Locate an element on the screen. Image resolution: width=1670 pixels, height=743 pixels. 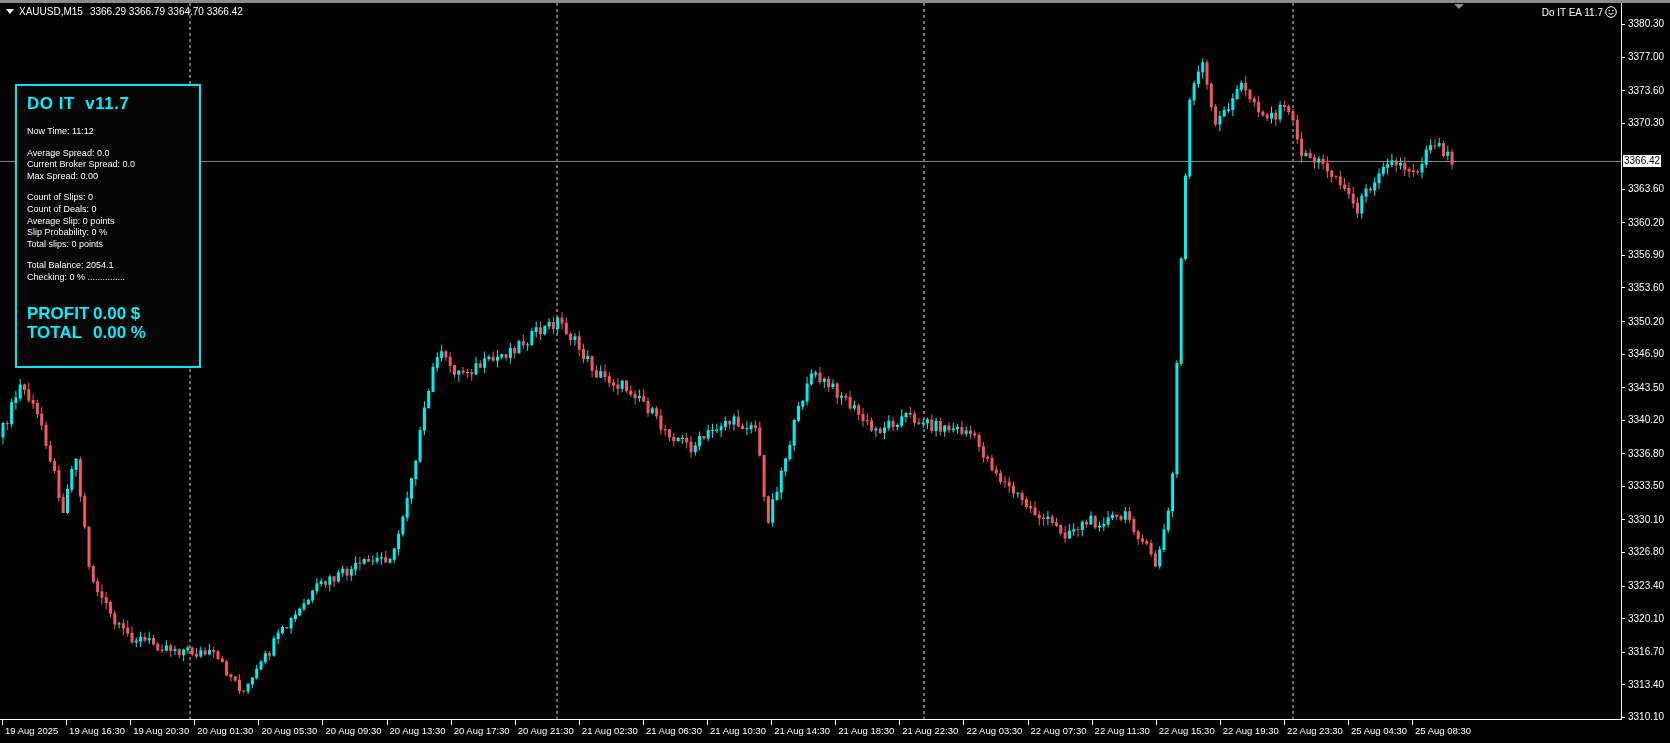
price-label: 3373.60 is located at coordinates (1646, 90).